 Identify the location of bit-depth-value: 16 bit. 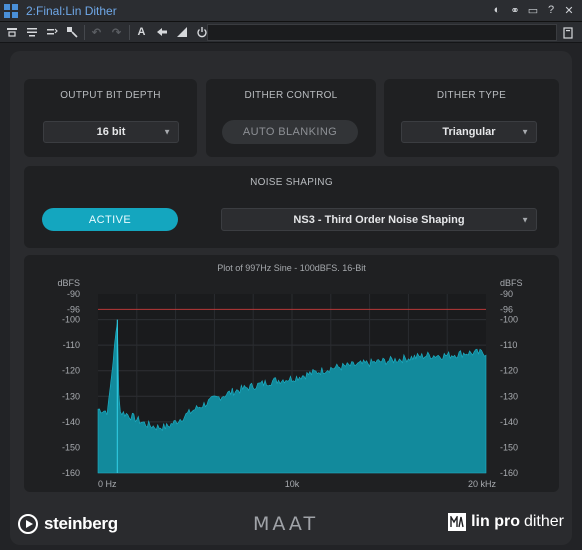
(111, 132).